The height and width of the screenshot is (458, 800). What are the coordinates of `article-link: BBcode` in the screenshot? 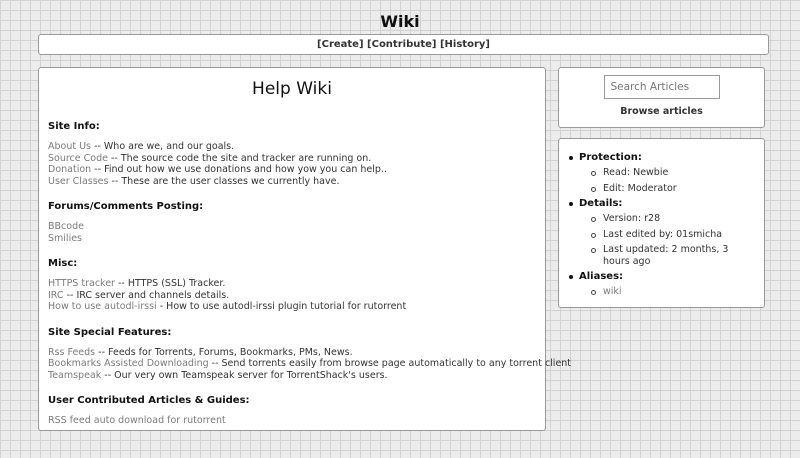 It's located at (66, 226).